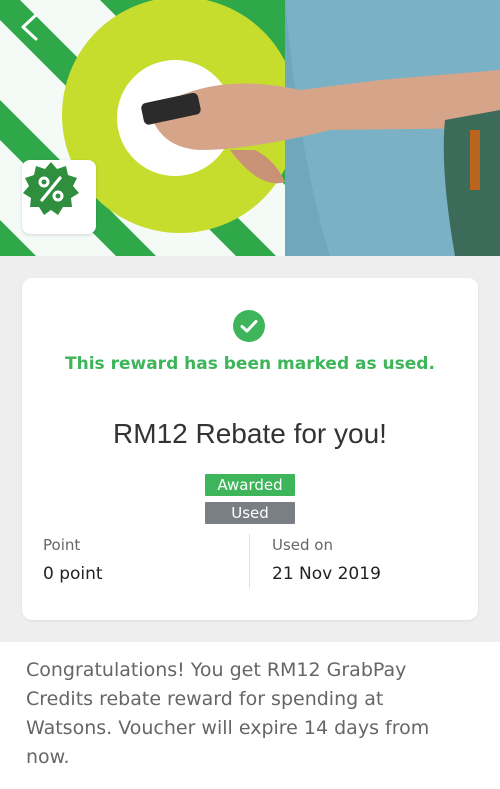 This screenshot has height=789, width=500. What do you see at coordinates (29, 27) in the screenshot?
I see `chevron-left-icon` at bounding box center [29, 27].